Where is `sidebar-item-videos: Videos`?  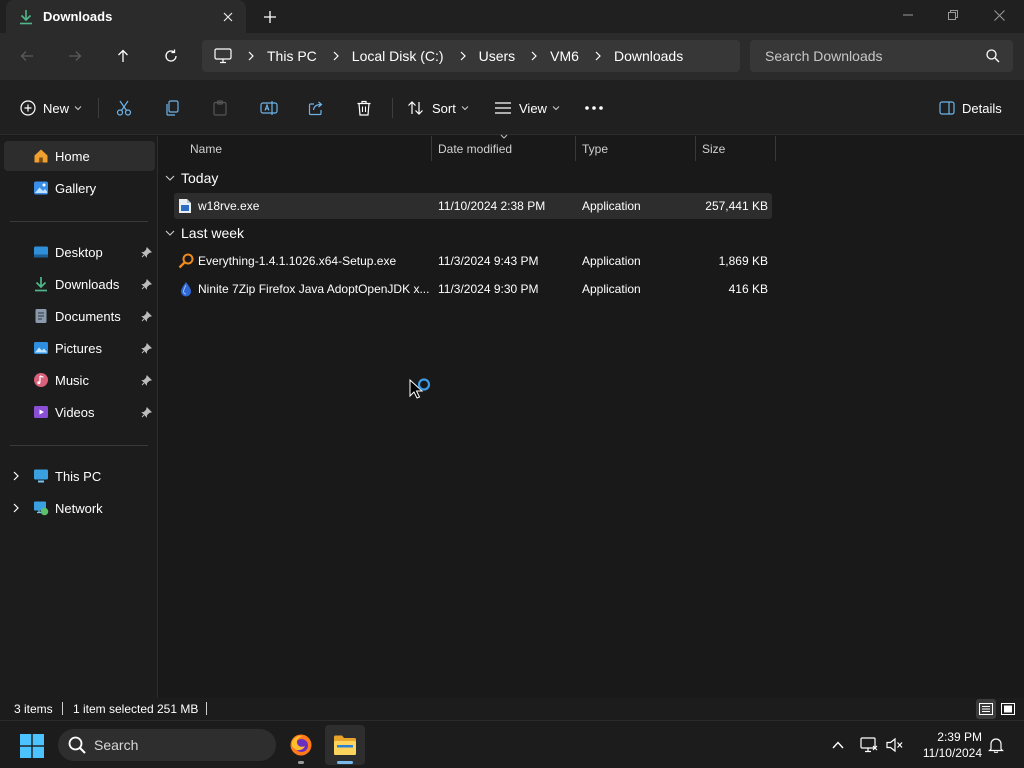
sidebar-item-videos: Videos is located at coordinates (79, 412).